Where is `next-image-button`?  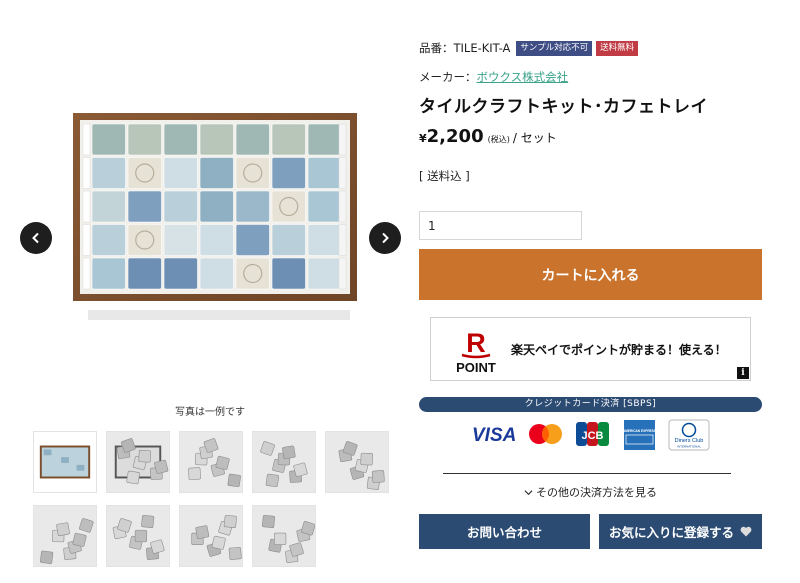
next-image-button is located at coordinates (385, 238).